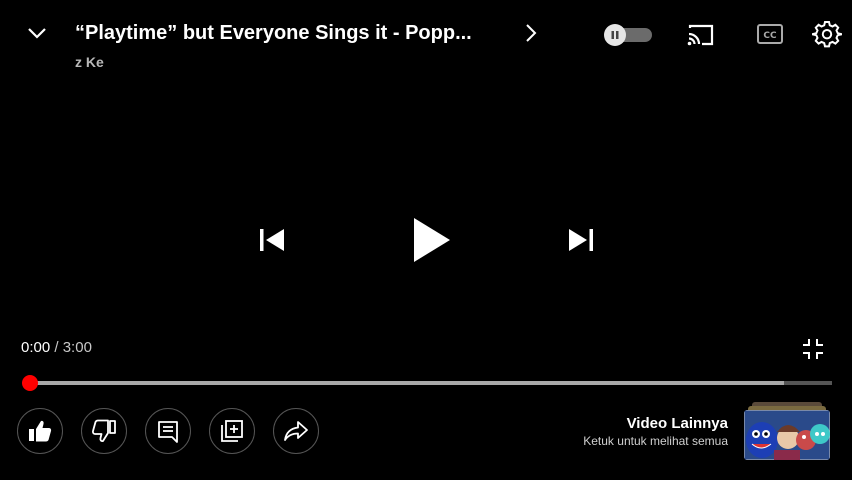  I want to click on autoplay-knob, so click(615, 35).